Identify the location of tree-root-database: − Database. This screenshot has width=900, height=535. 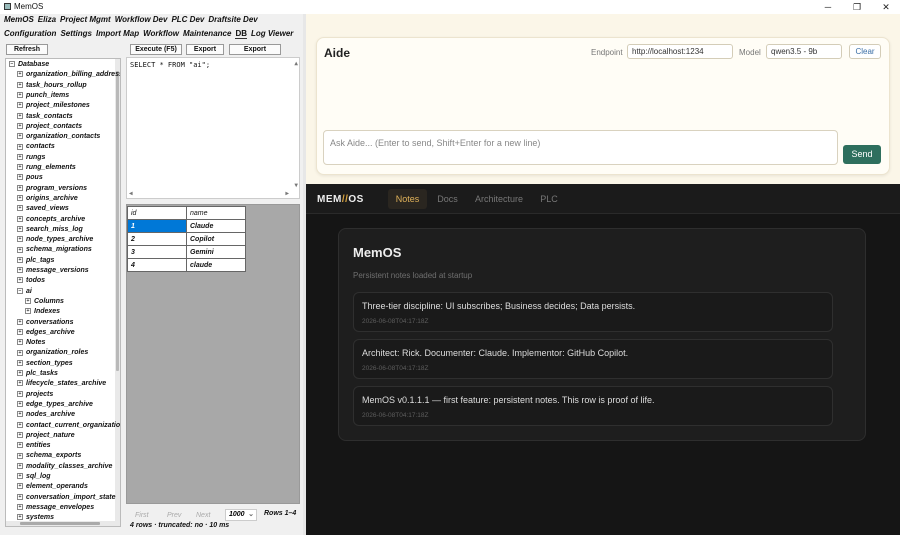
(29, 65).